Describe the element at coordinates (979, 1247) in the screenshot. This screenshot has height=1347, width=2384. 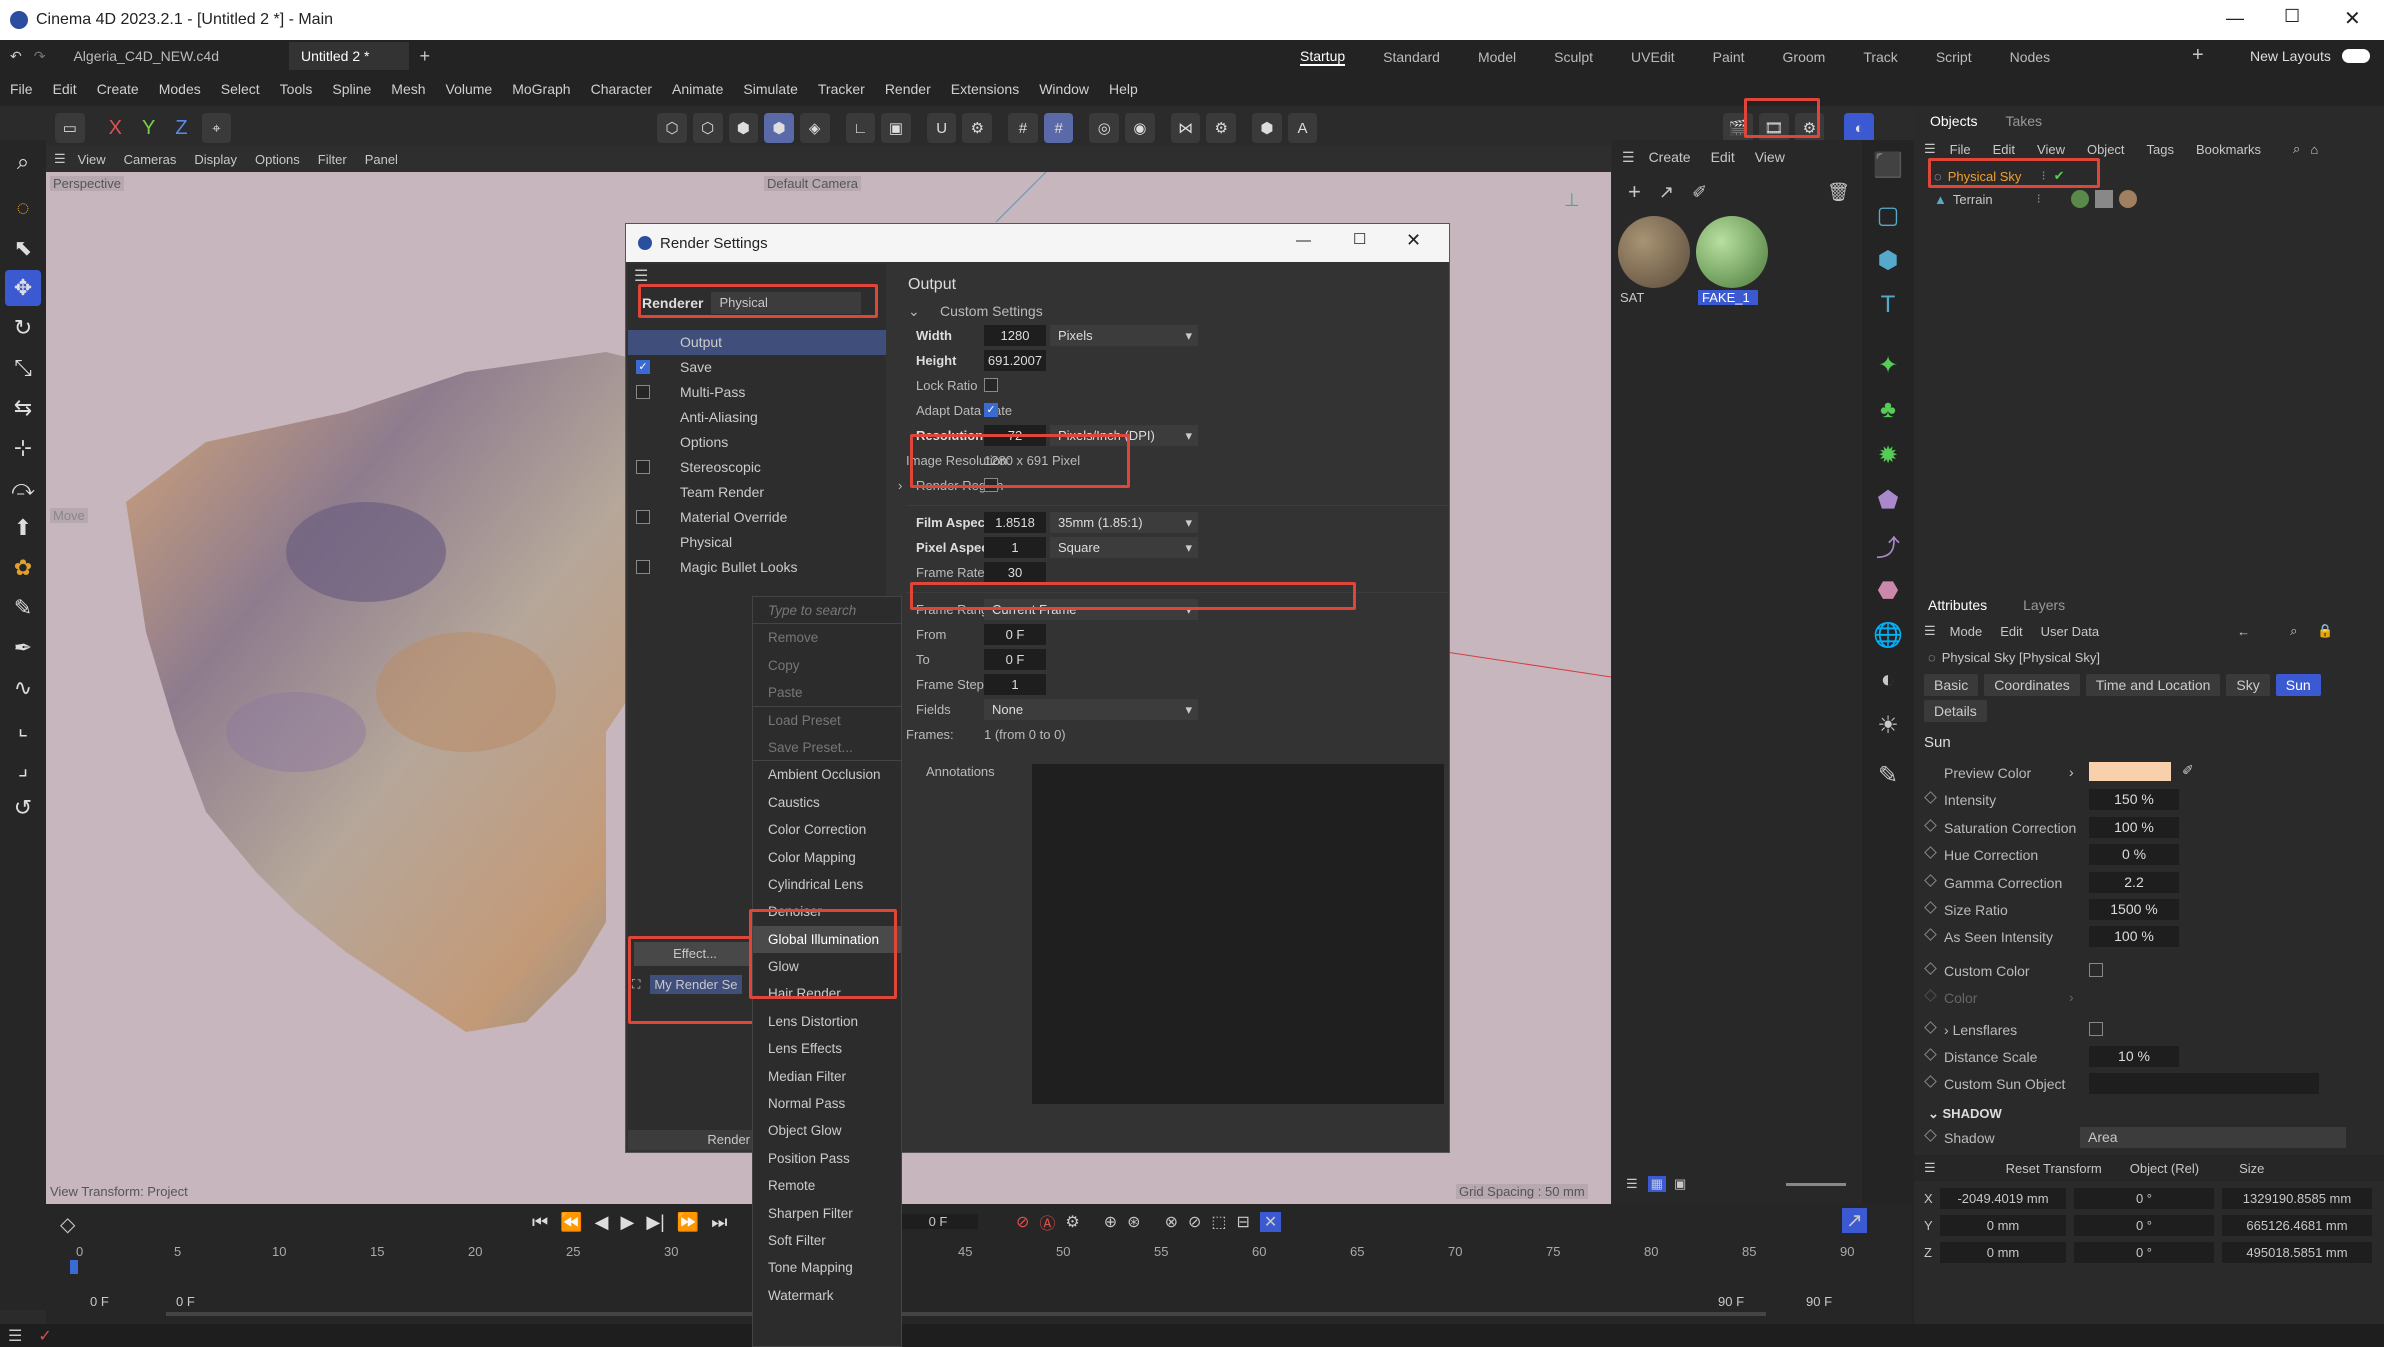
I see `timeline-ruler: 051015202530354045505560657075808590` at that location.